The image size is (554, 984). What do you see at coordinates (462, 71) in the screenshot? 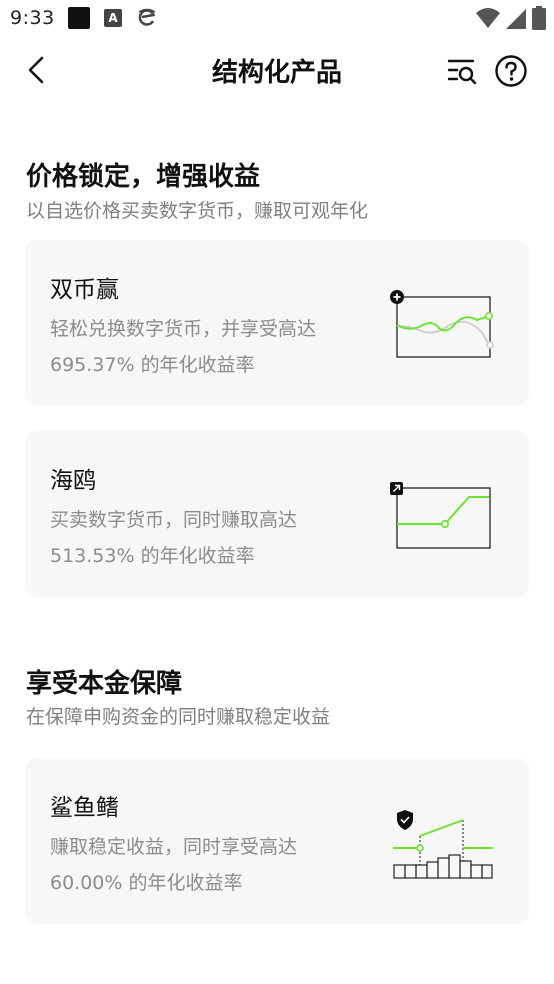
I see `search-list-icon` at bounding box center [462, 71].